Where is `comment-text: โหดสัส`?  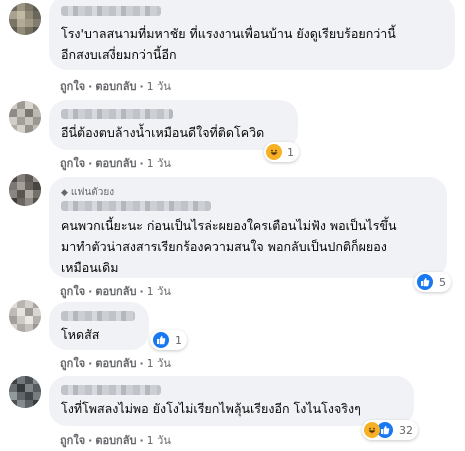
comment-text: โหดสัส is located at coordinates (80, 334).